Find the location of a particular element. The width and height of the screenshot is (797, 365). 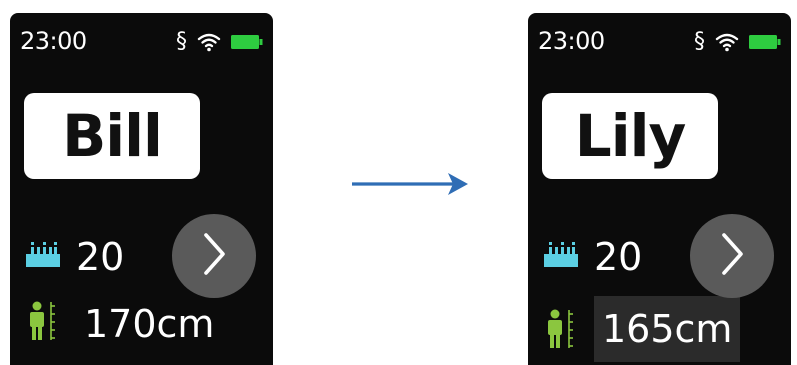

name-card: Bill is located at coordinates (112, 136).